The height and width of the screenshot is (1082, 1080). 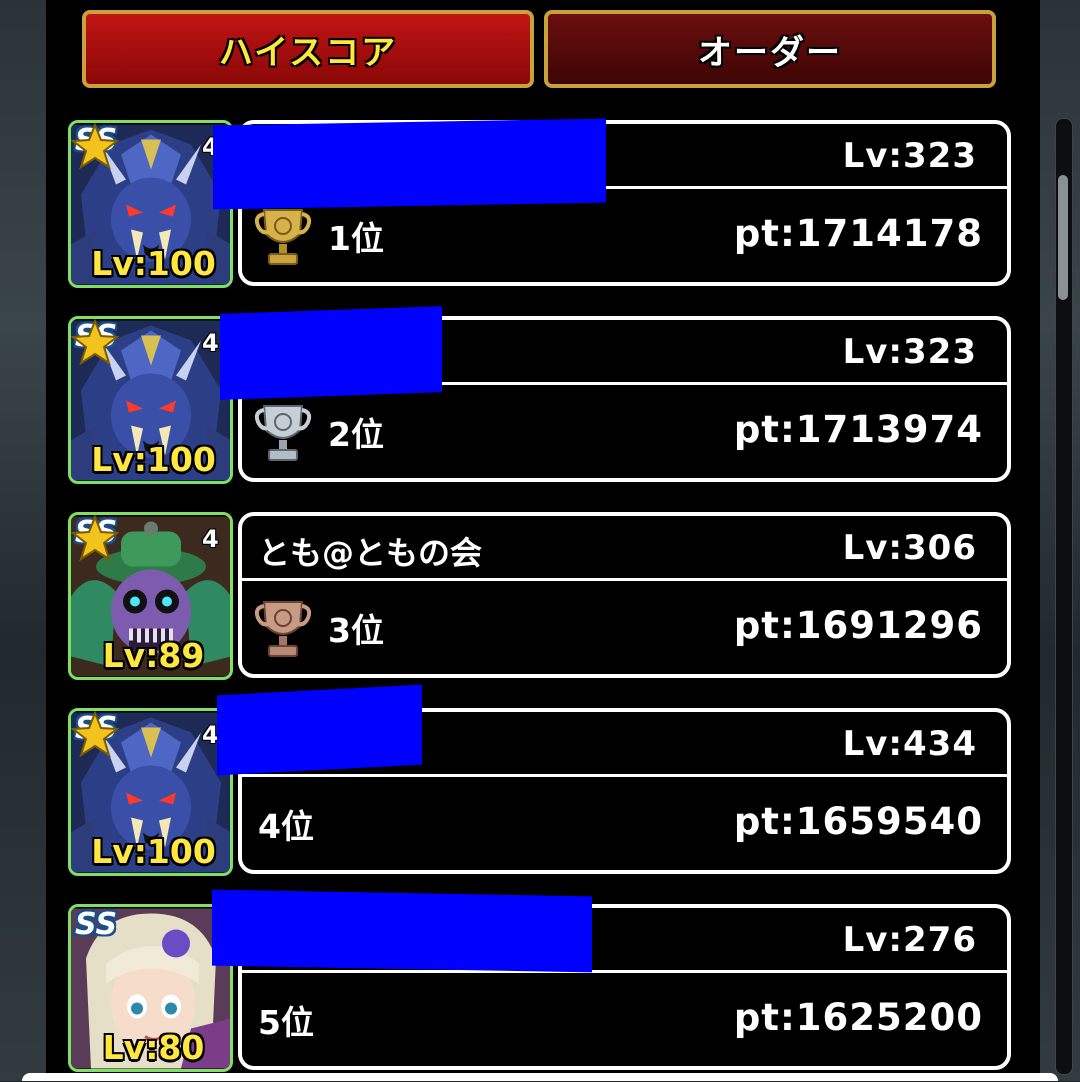 What do you see at coordinates (356, 238) in the screenshot?
I see `rank-label: 1位` at bounding box center [356, 238].